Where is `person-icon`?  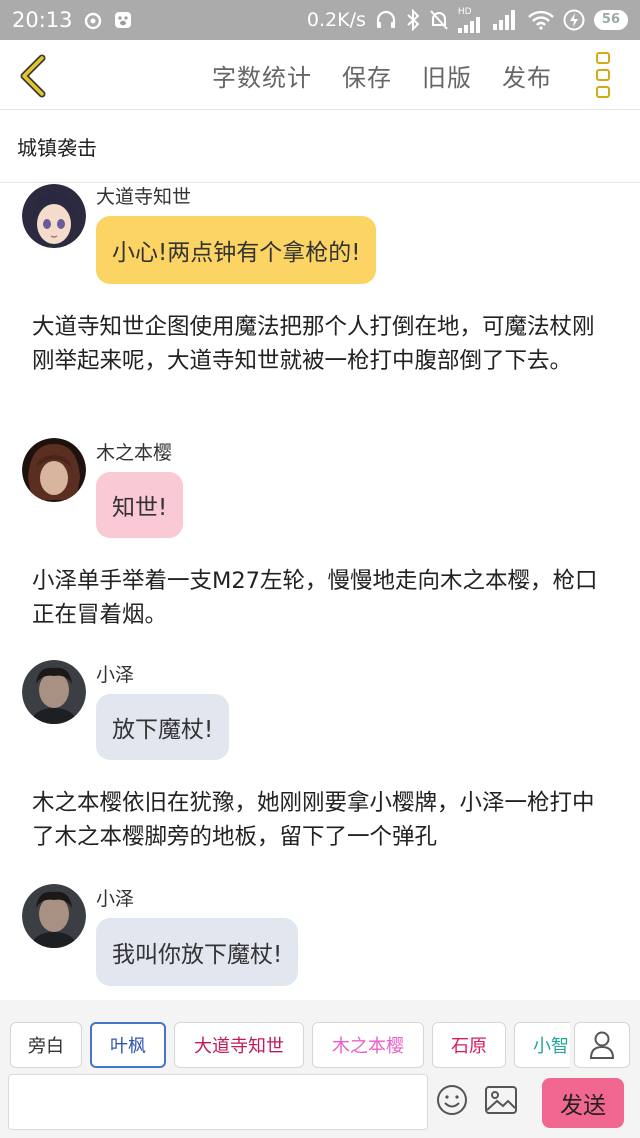
person-icon is located at coordinates (602, 1045).